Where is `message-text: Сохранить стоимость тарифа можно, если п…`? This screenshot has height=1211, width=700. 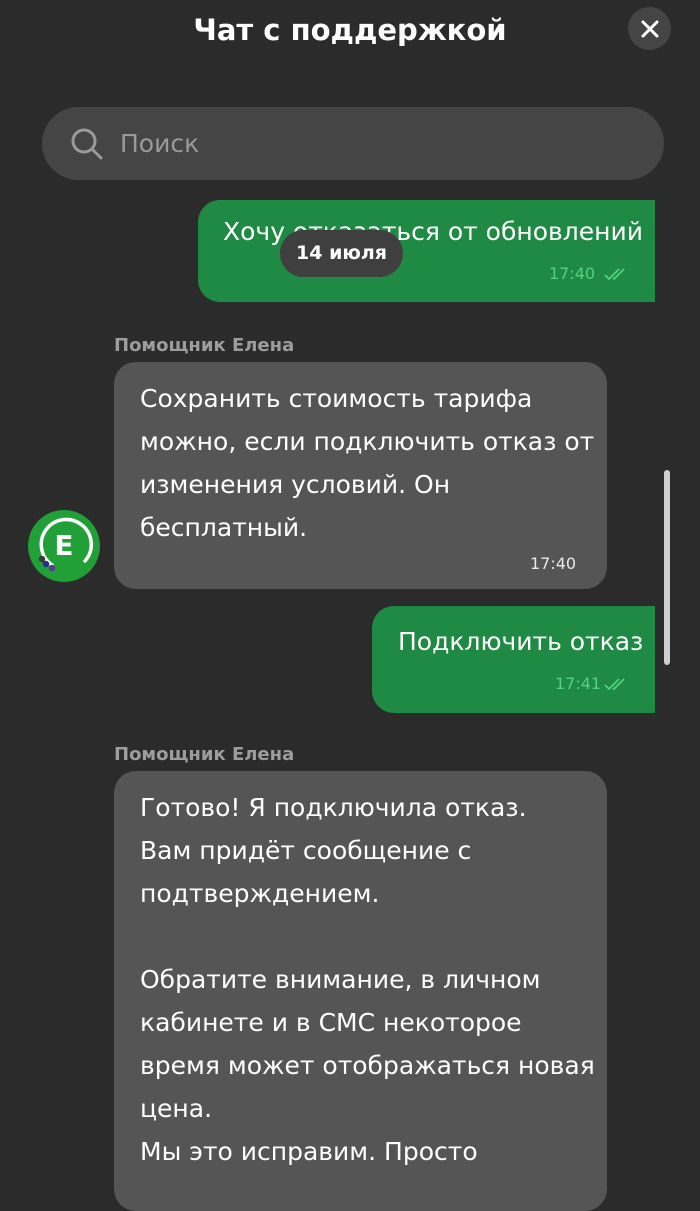 message-text: Сохранить стоимость тарифа можно, если п… is located at coordinates (367, 463).